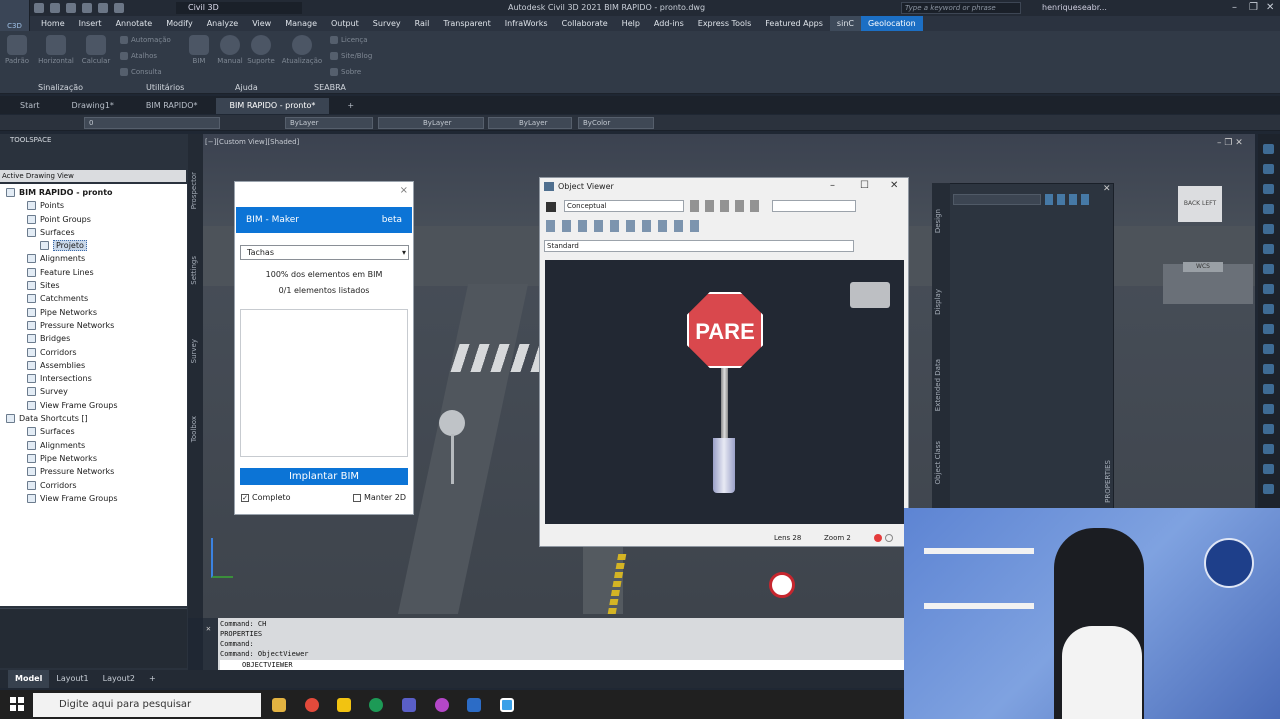 Image resolution: width=1280 pixels, height=719 pixels. Describe the element at coordinates (938, 462) in the screenshot. I see `tab-object-class: Object Class` at that location.